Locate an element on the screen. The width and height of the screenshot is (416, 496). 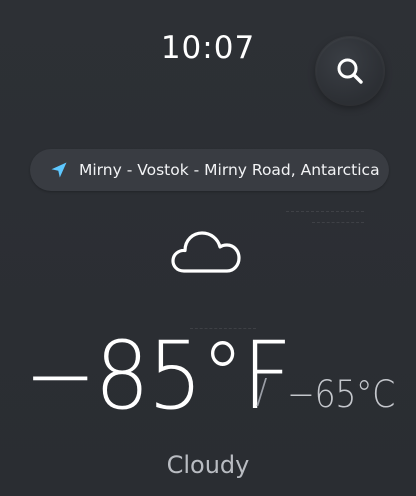
cloud-icon is located at coordinates (207, 252).